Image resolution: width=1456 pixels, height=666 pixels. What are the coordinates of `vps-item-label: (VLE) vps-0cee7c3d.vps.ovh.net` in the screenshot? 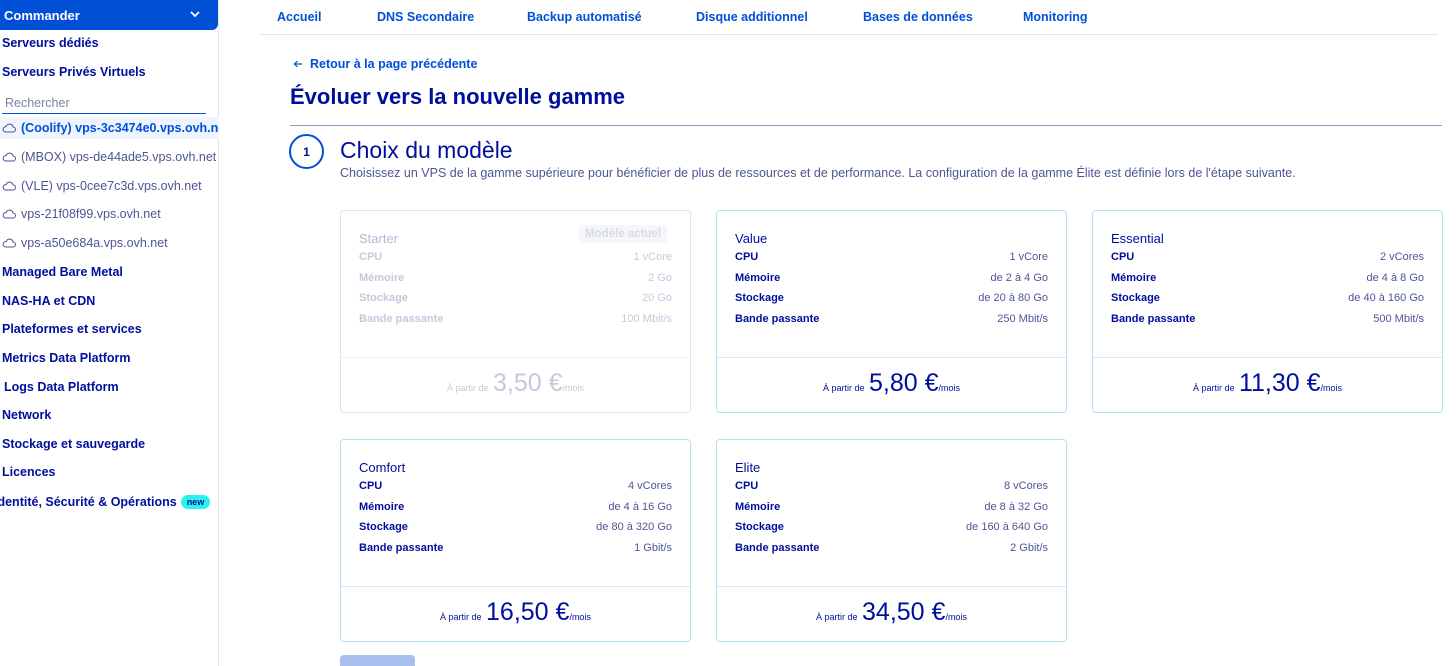 It's located at (111, 186).